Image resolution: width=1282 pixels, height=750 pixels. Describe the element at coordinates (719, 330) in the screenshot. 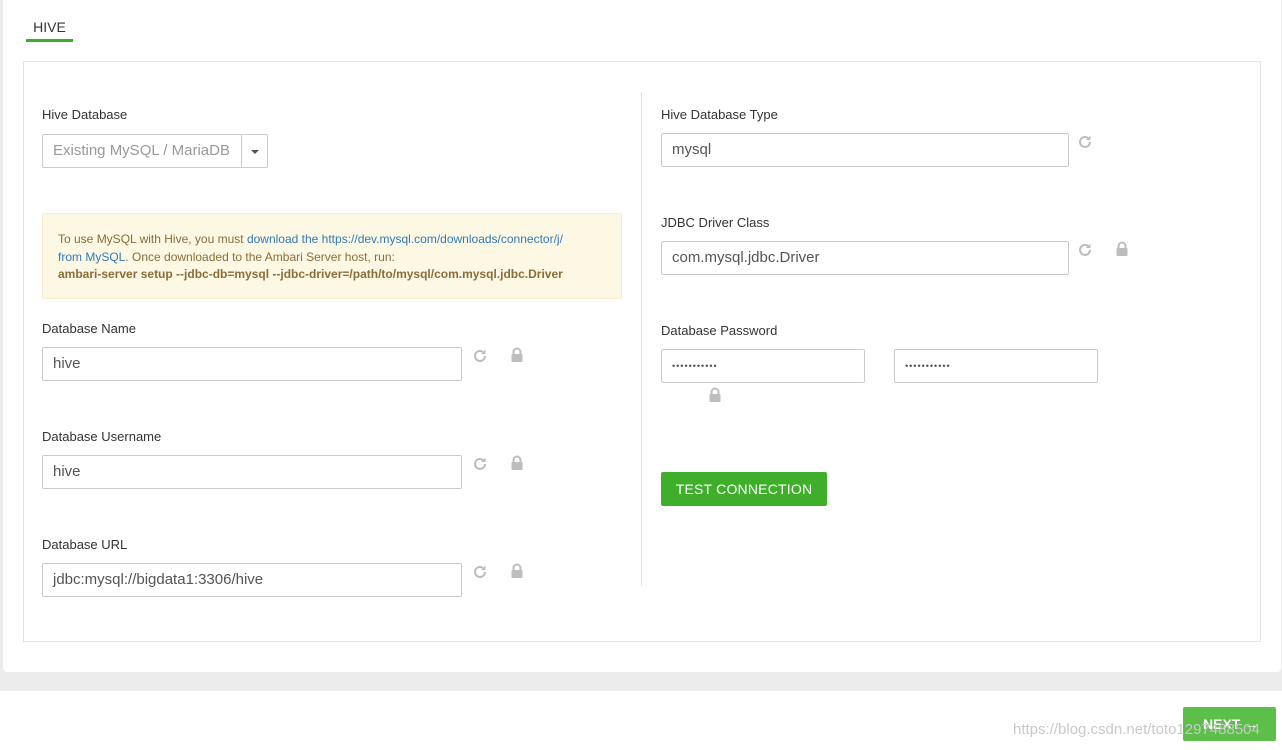

I see `database-password-label: Database Password` at that location.